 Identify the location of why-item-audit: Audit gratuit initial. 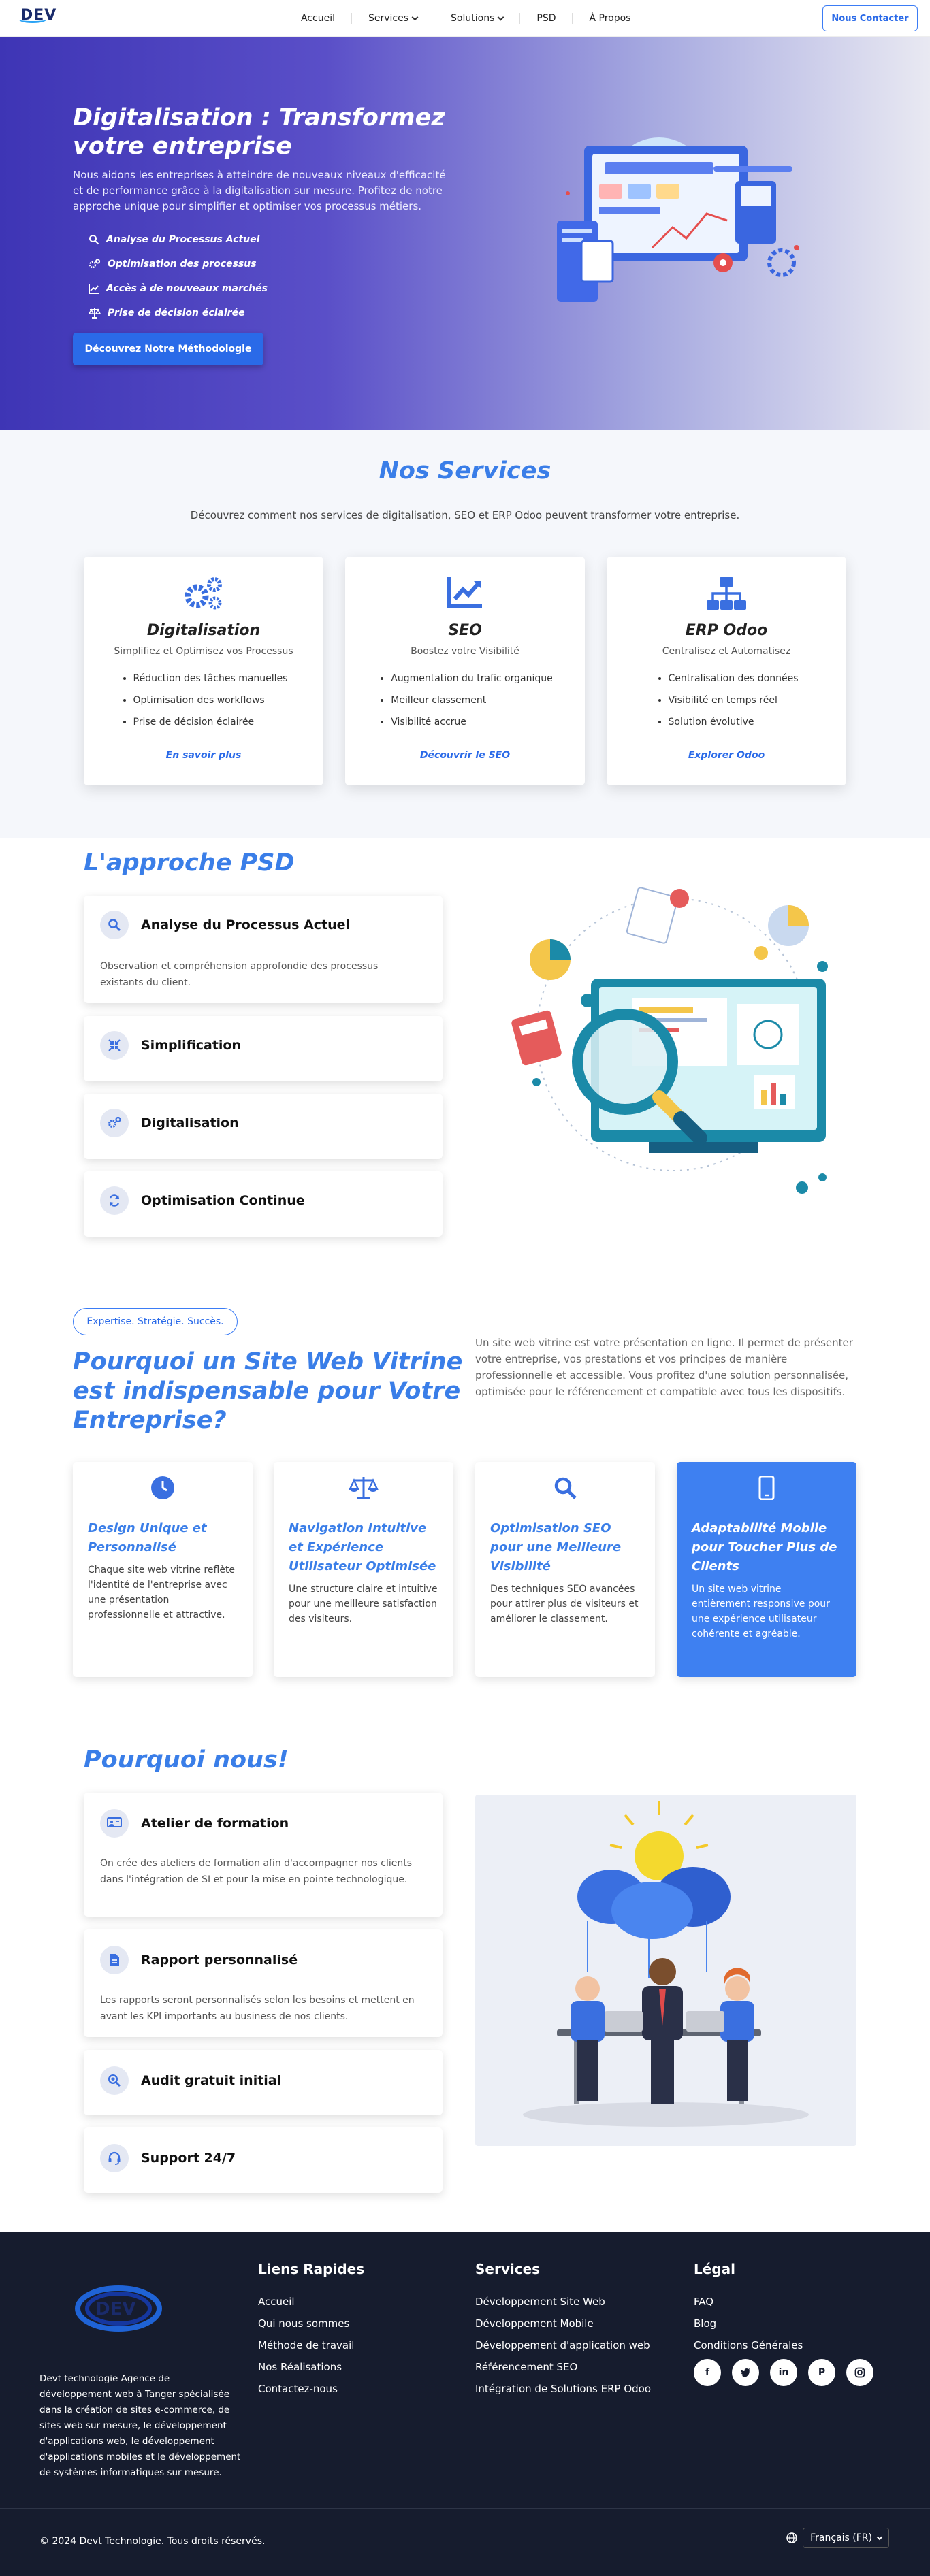
(263, 2082).